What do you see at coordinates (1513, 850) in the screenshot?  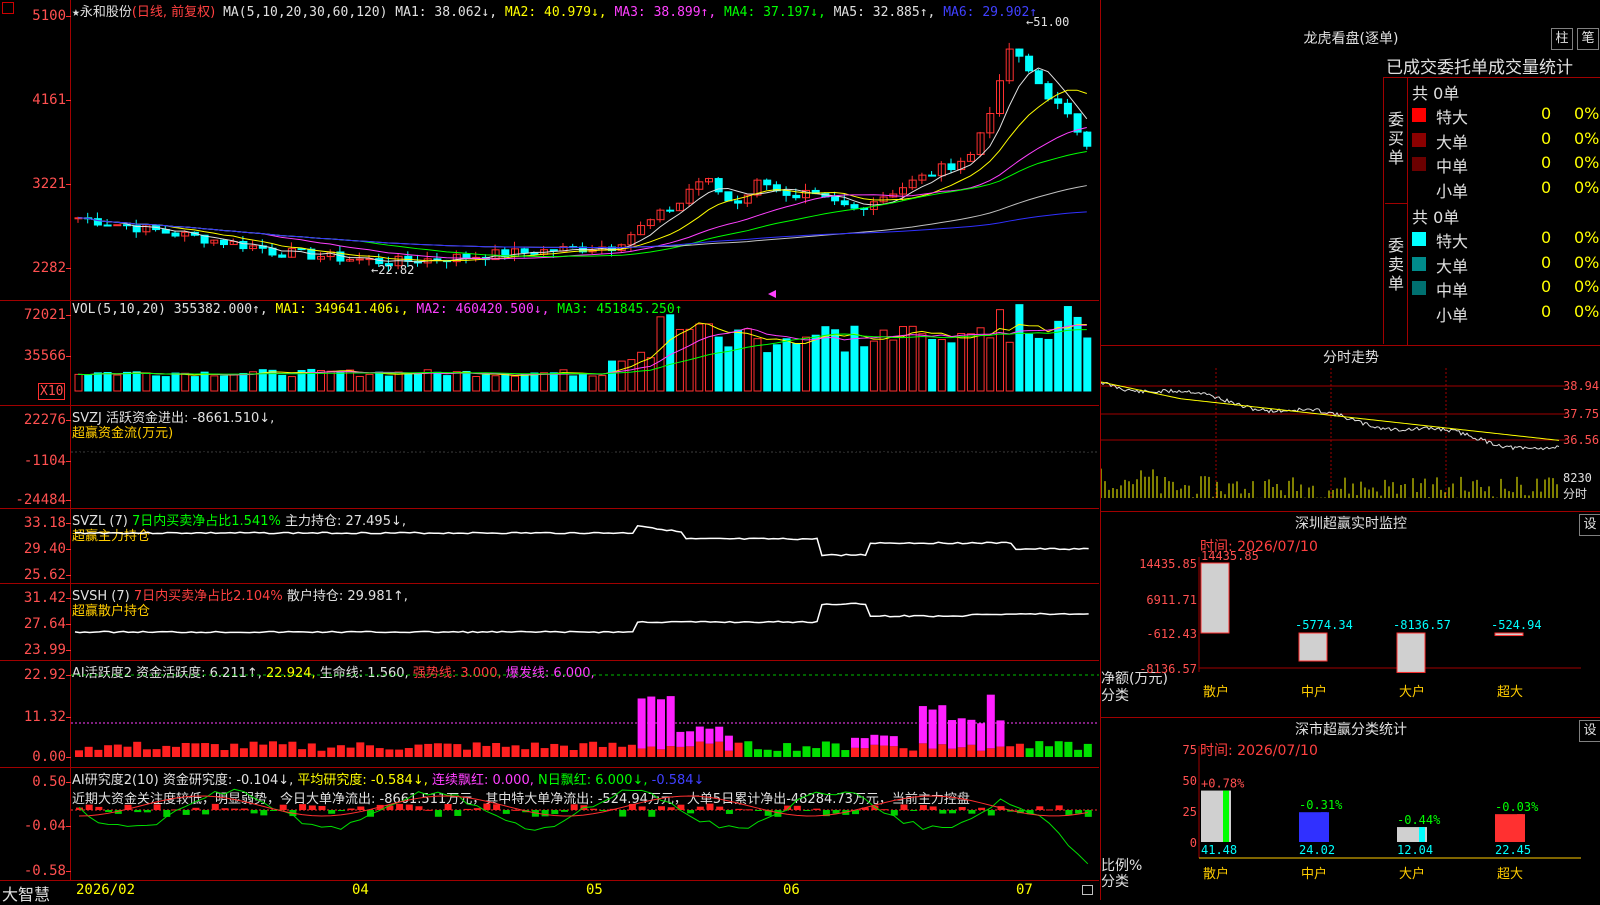 I see `classify-share-label: 22.45` at bounding box center [1513, 850].